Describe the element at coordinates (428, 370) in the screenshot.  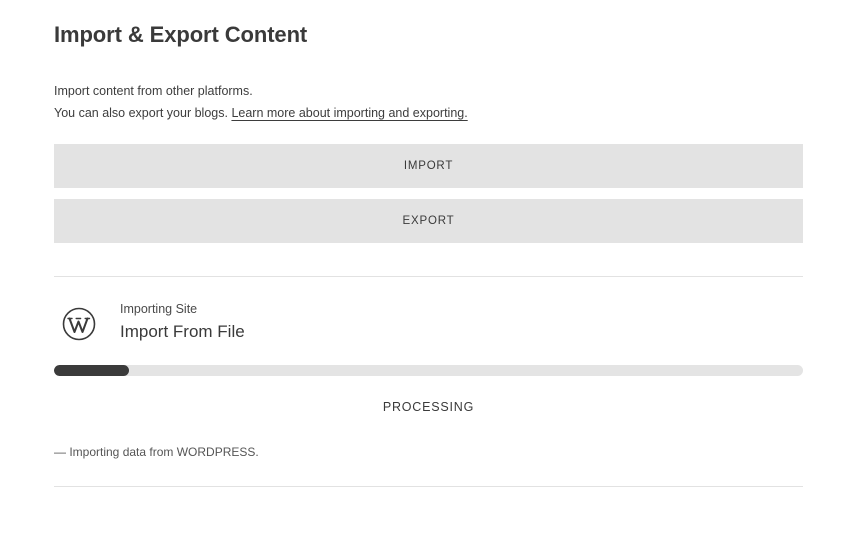
I see `progress-bar` at that location.